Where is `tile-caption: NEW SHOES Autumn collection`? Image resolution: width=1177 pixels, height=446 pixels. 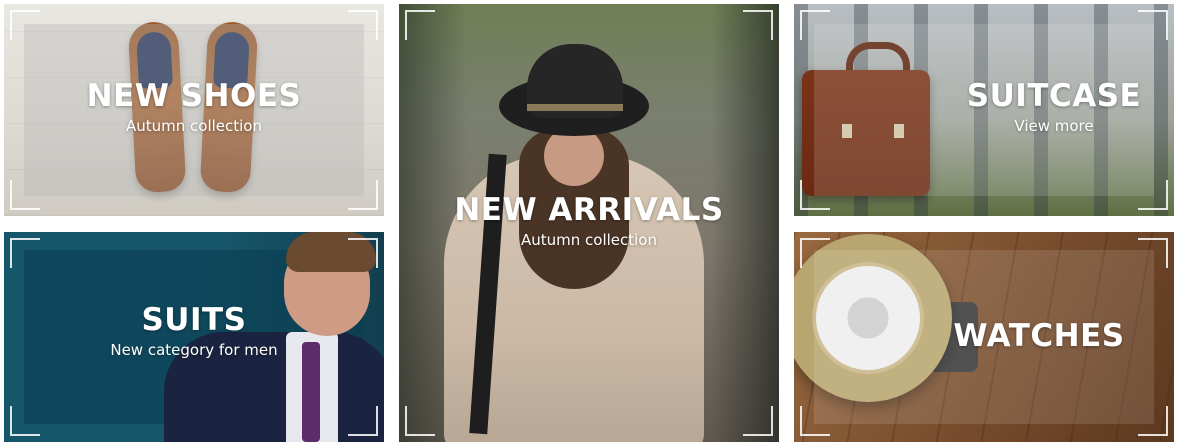
tile-caption: NEW SHOES Autumn collection is located at coordinates (194, 107).